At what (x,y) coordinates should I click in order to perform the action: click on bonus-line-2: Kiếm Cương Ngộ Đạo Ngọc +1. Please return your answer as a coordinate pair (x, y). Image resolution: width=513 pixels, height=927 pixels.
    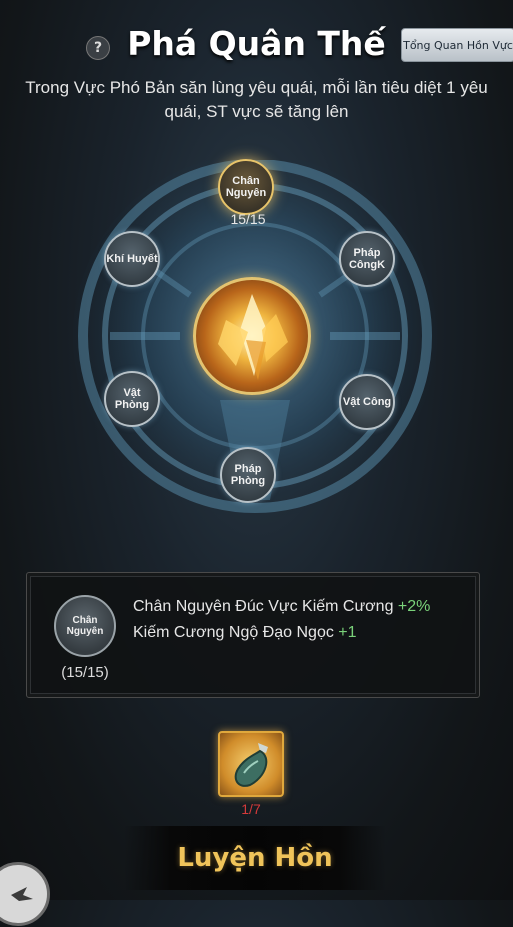
    Looking at the image, I should click on (245, 633).